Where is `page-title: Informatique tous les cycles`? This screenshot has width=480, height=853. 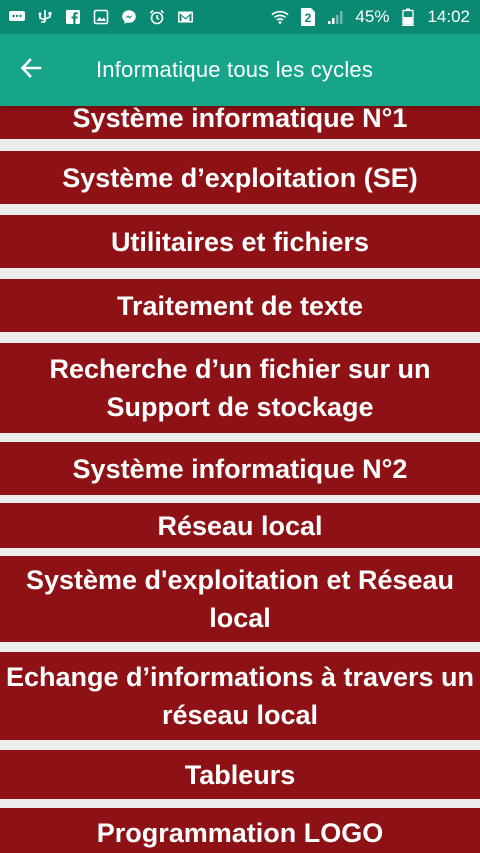 page-title: Informatique tous les cycles is located at coordinates (235, 69).